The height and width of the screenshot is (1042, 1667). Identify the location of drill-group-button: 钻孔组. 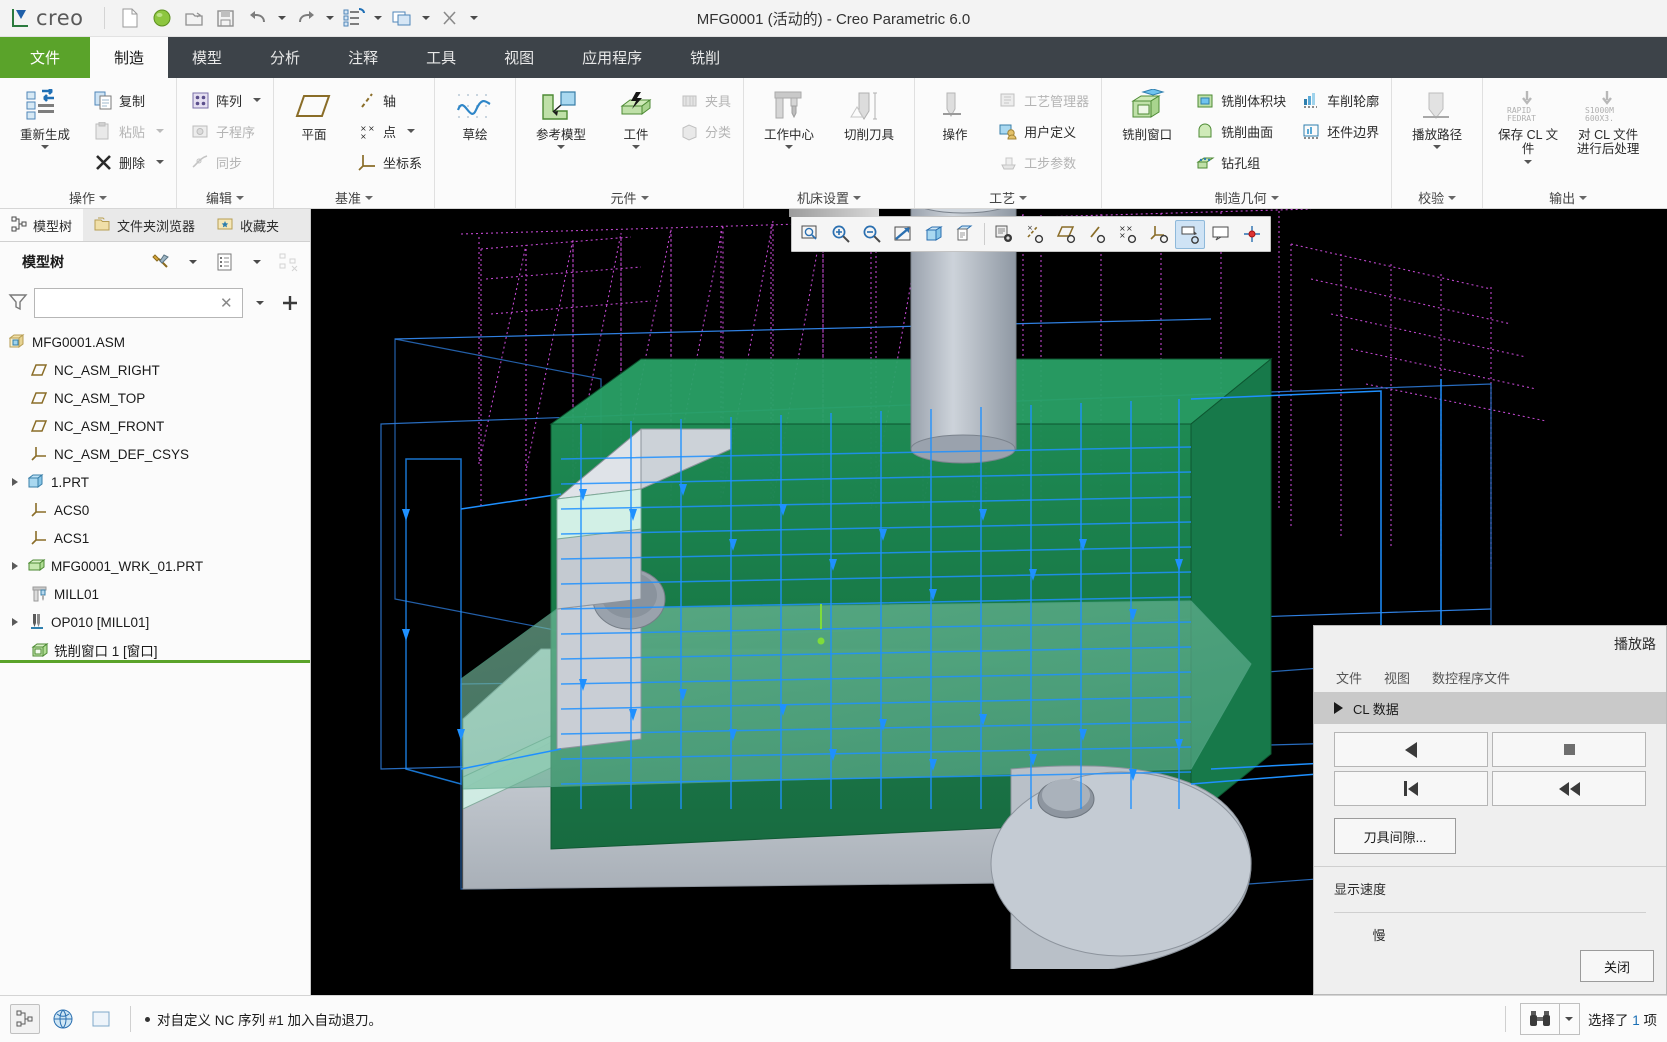
(1240, 162).